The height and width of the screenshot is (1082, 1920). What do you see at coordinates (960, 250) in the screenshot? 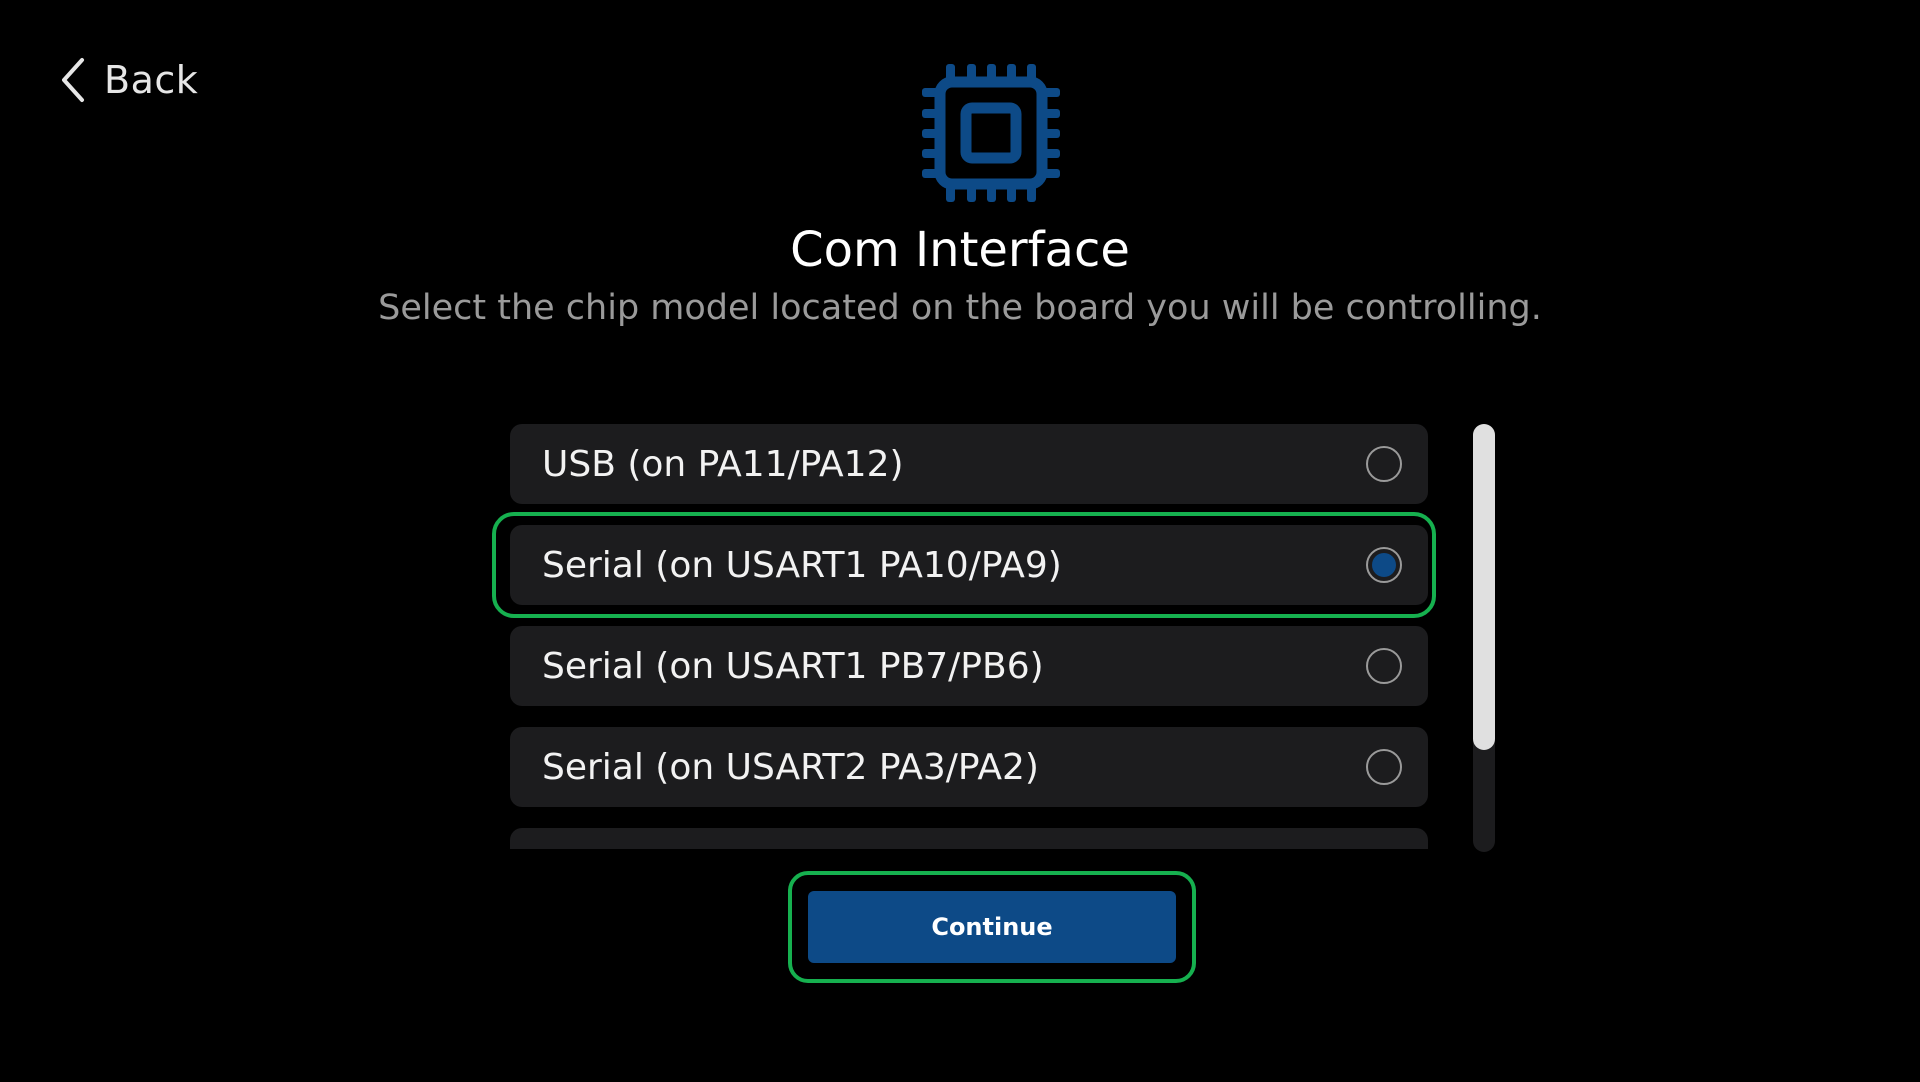
I see `page-title: Com Interface` at bounding box center [960, 250].